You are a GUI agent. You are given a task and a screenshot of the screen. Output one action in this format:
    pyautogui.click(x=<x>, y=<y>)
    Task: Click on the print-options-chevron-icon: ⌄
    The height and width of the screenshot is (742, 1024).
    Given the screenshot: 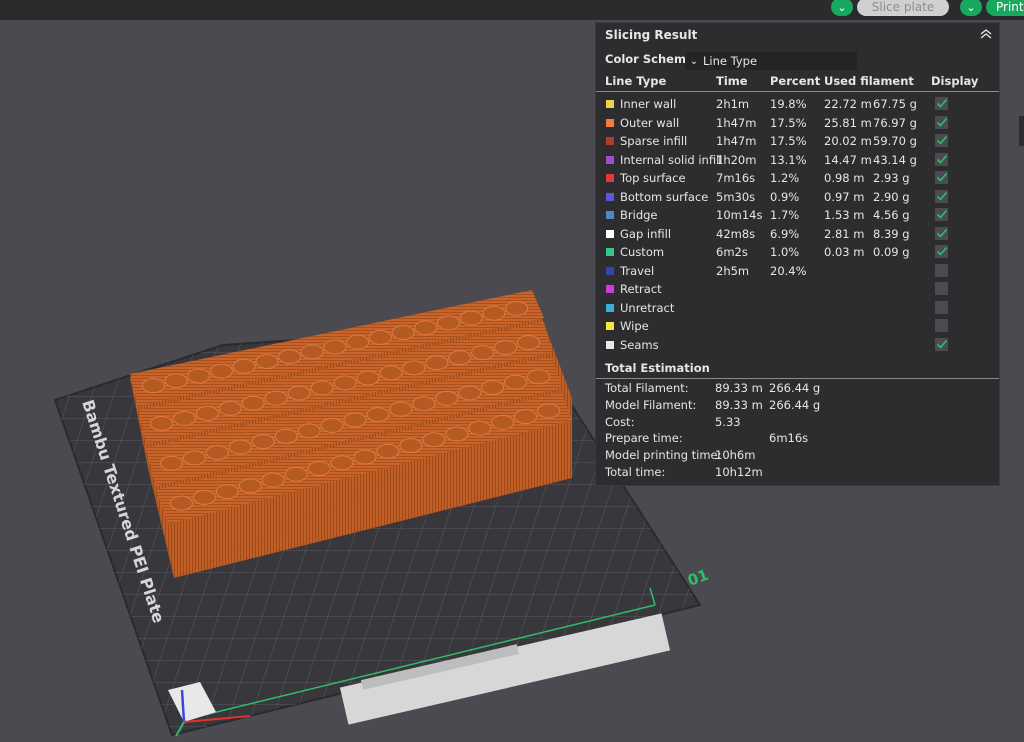 What is the action you would take?
    pyautogui.click(x=971, y=8)
    